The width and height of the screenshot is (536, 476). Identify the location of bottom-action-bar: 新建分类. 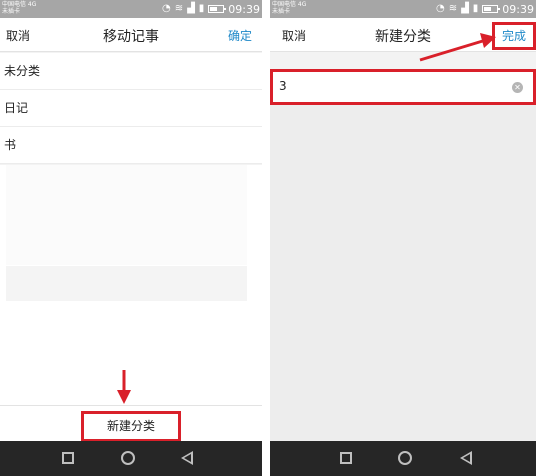
(131, 423).